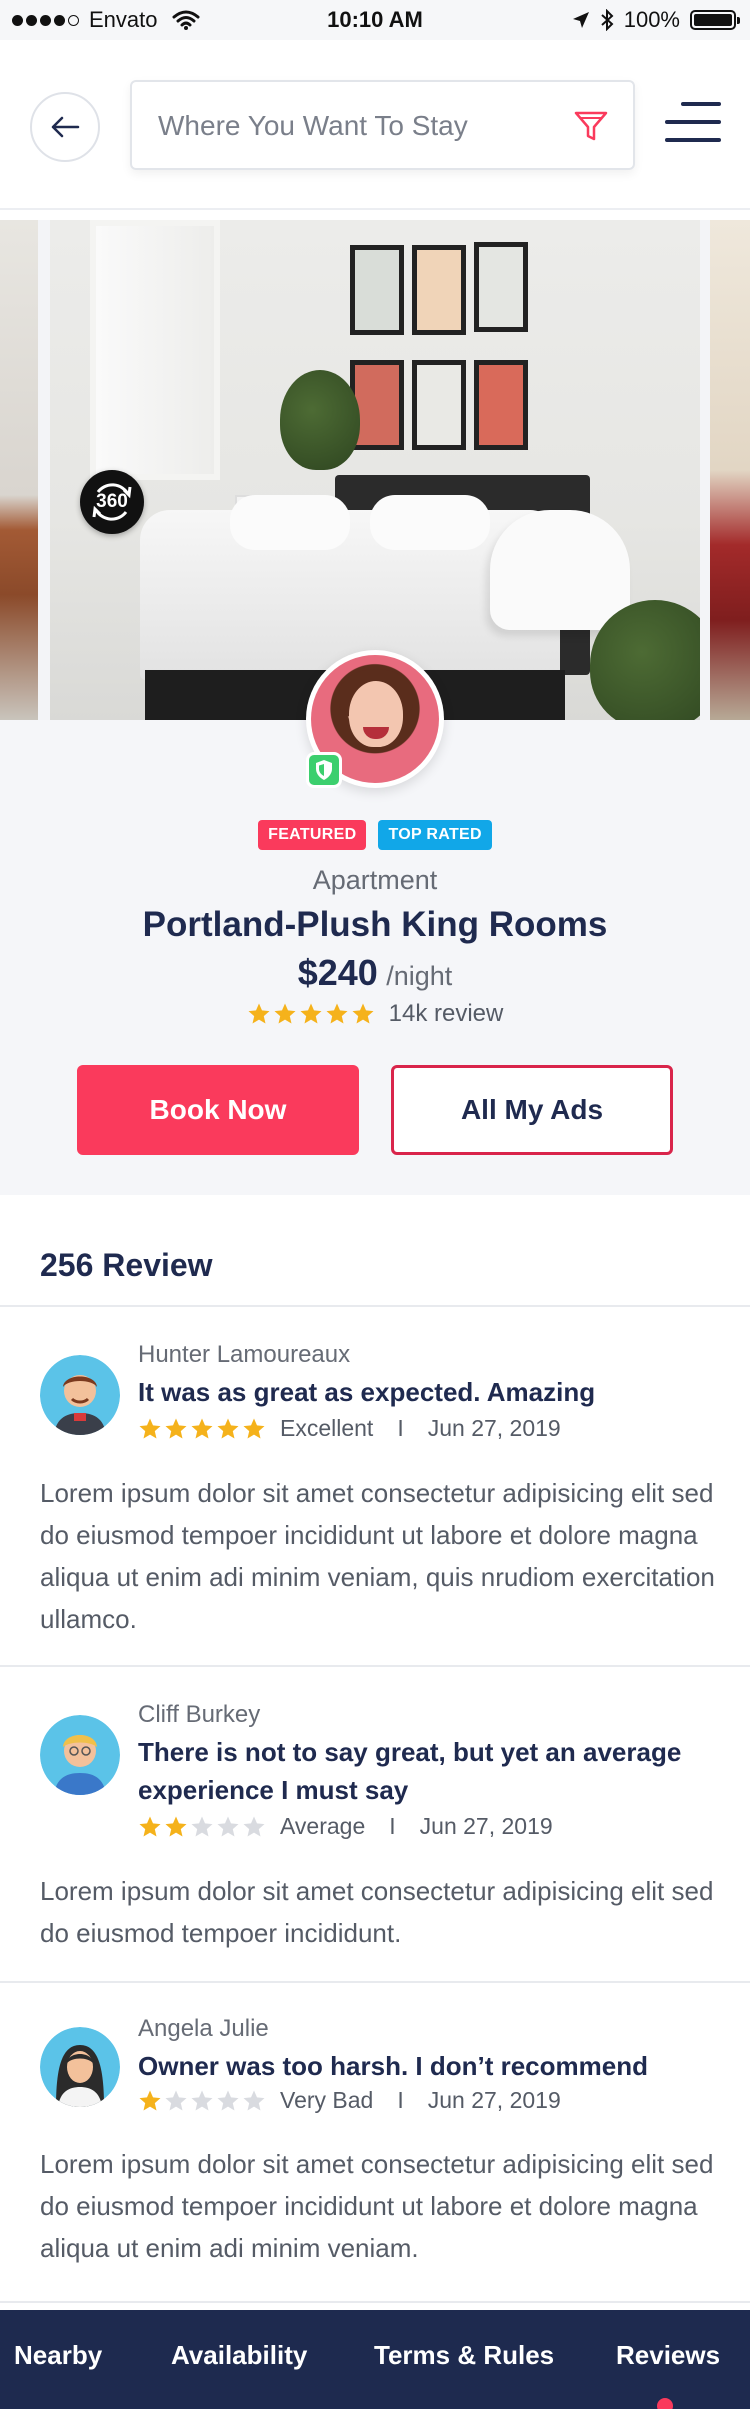 This screenshot has height=2409, width=750. Describe the element at coordinates (375, 20) in the screenshot. I see `status-bar: Envato 10:10 AM 100%` at that location.